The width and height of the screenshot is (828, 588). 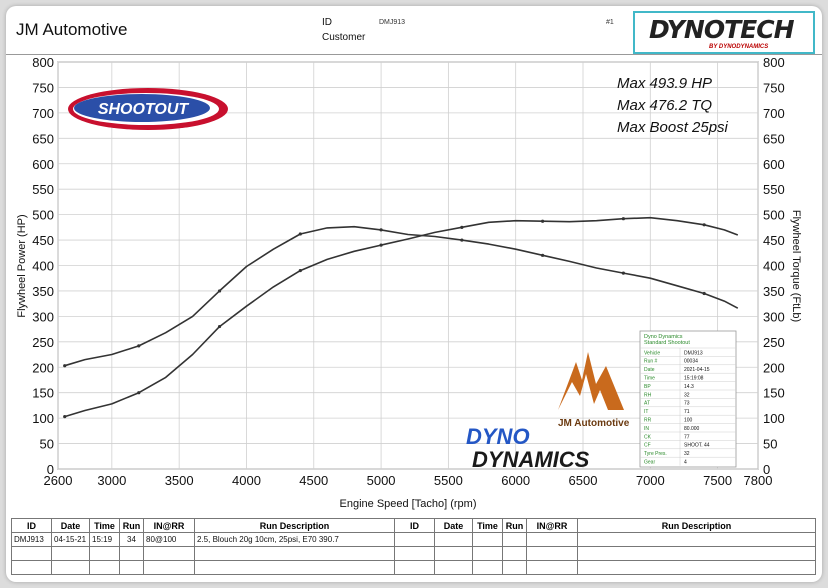 I want to click on conditions-key: Tyre Pres., so click(x=655, y=454).